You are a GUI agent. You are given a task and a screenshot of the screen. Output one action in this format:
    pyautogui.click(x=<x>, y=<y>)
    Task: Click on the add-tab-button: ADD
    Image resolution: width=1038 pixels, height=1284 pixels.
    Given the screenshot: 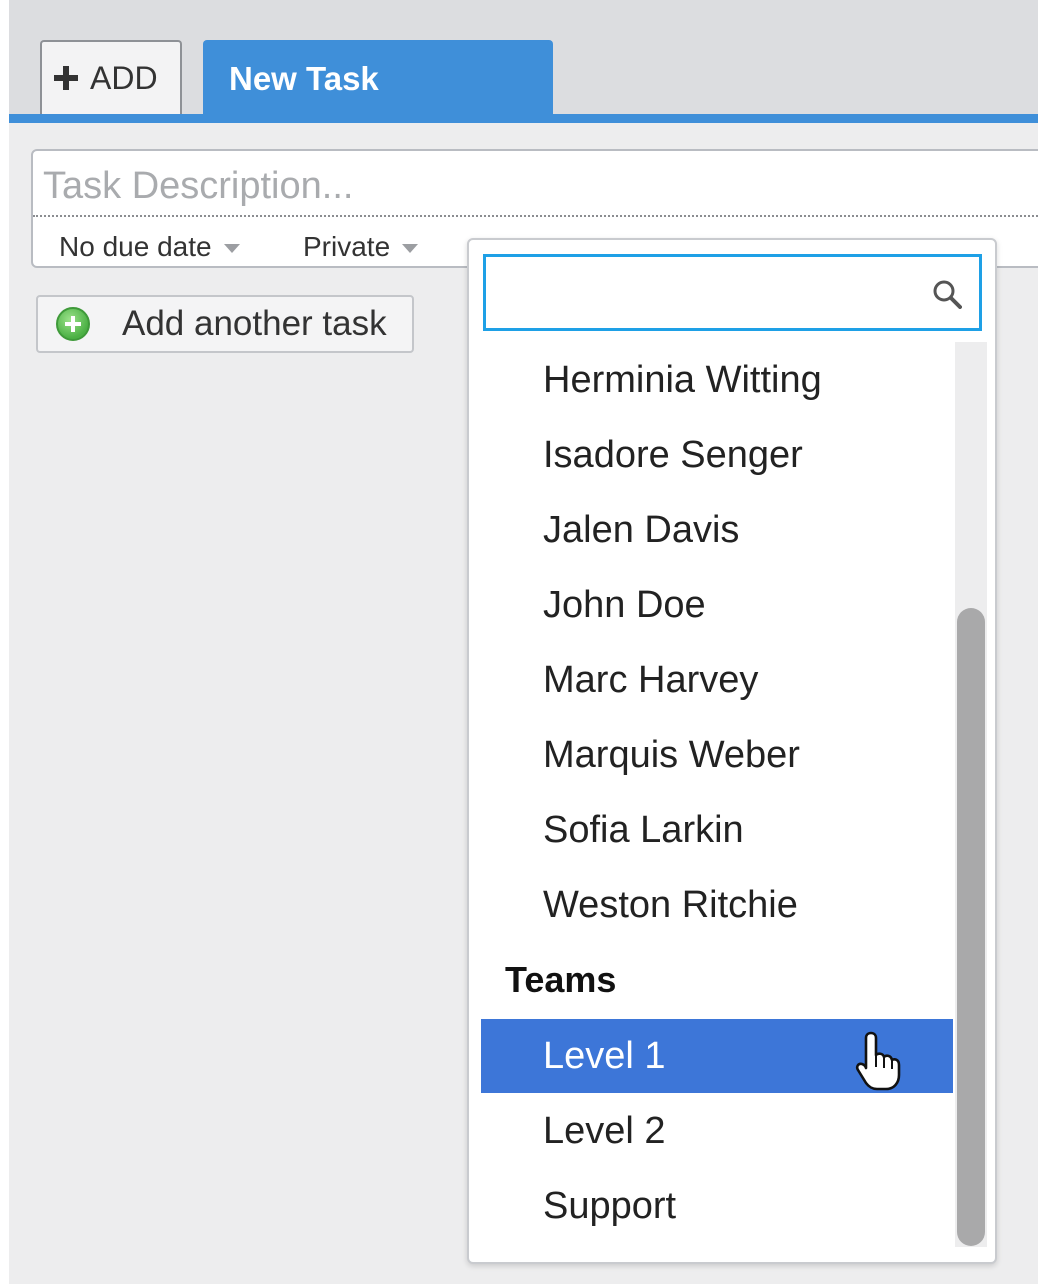 What is the action you would take?
    pyautogui.click(x=111, y=77)
    